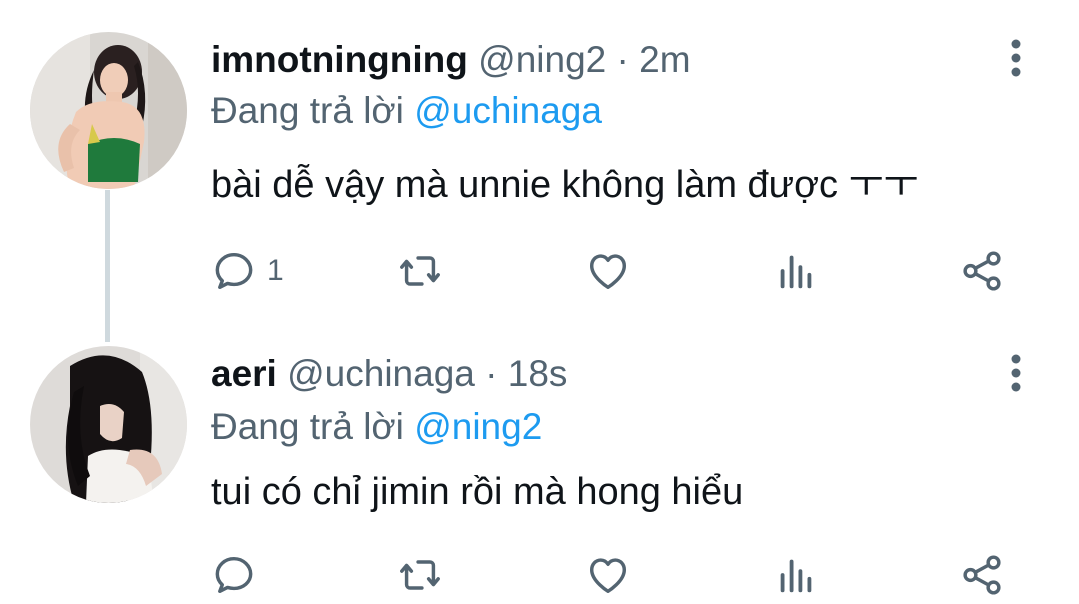 The image size is (1079, 604). Describe the element at coordinates (538, 373) in the screenshot. I see `timestamp: 18s` at that location.